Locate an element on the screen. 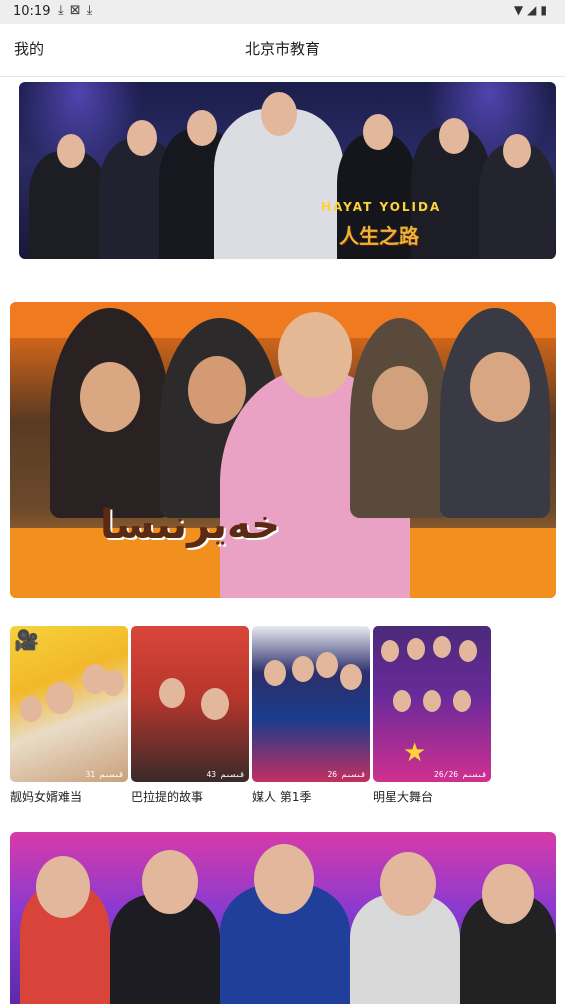 The image size is (565, 1004). series-title: 媒人 第1季 is located at coordinates (311, 796).